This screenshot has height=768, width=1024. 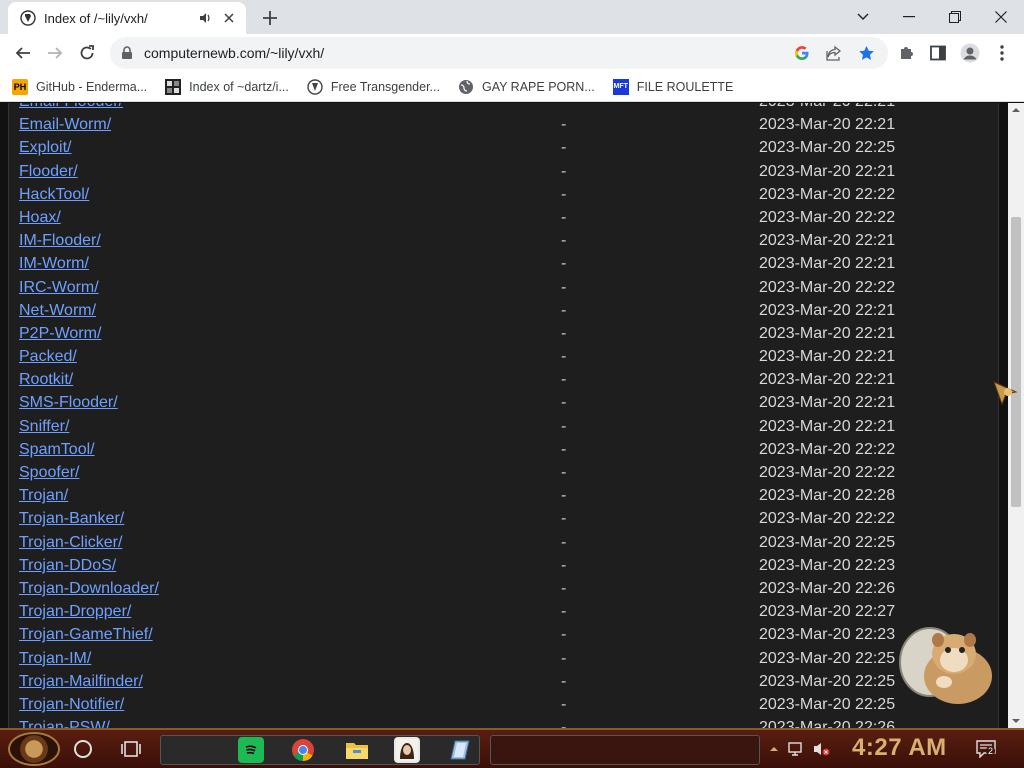 I want to click on file-explorer-icon, so click(x=357, y=750).